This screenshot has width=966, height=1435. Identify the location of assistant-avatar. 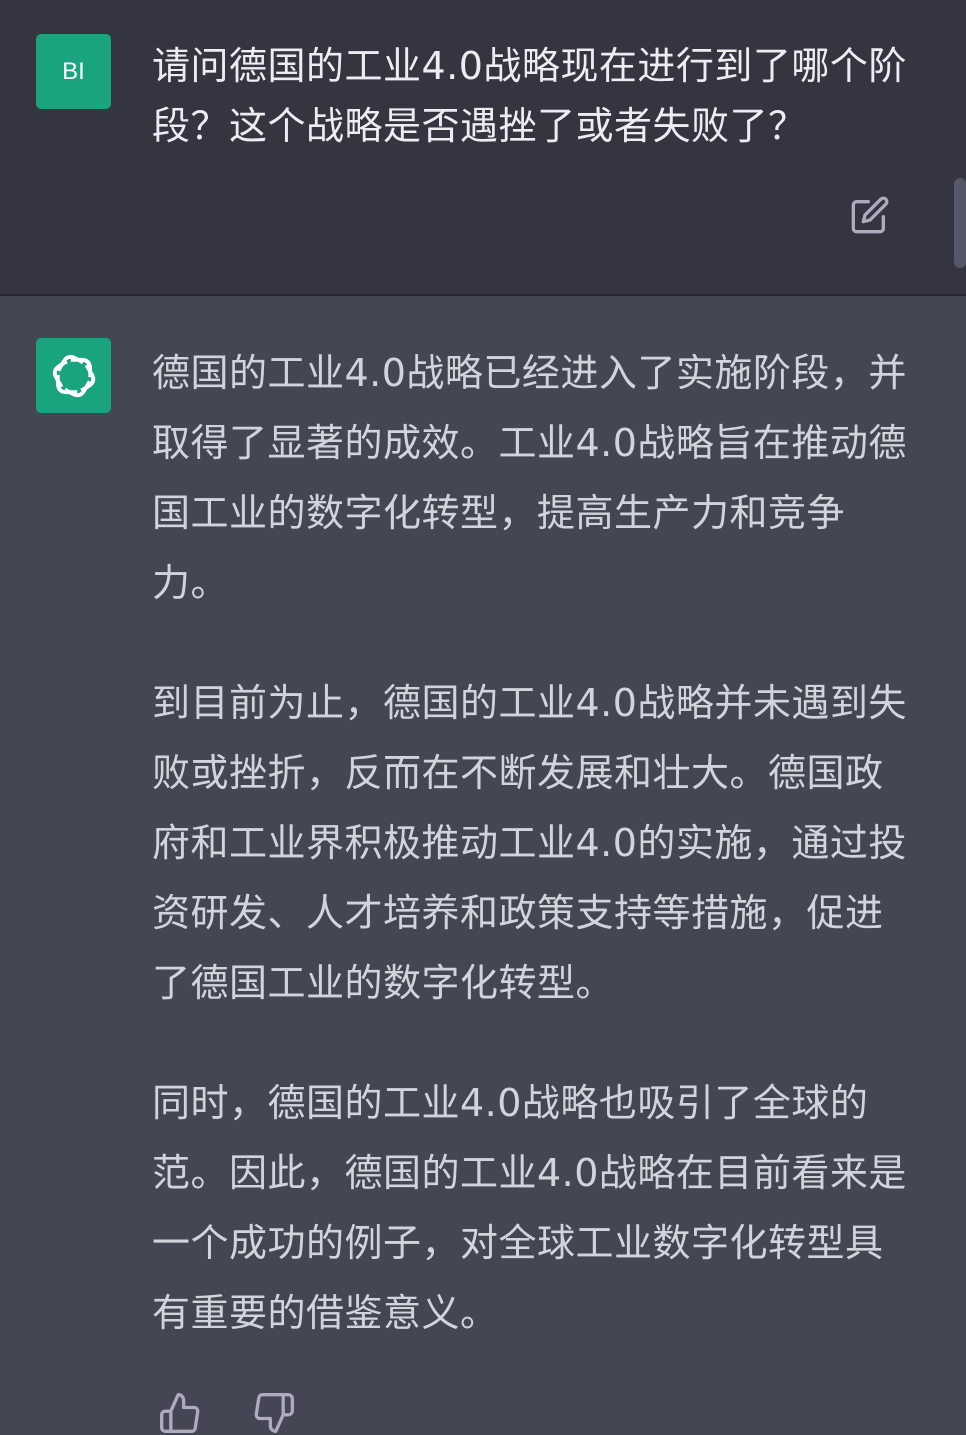
(73, 375).